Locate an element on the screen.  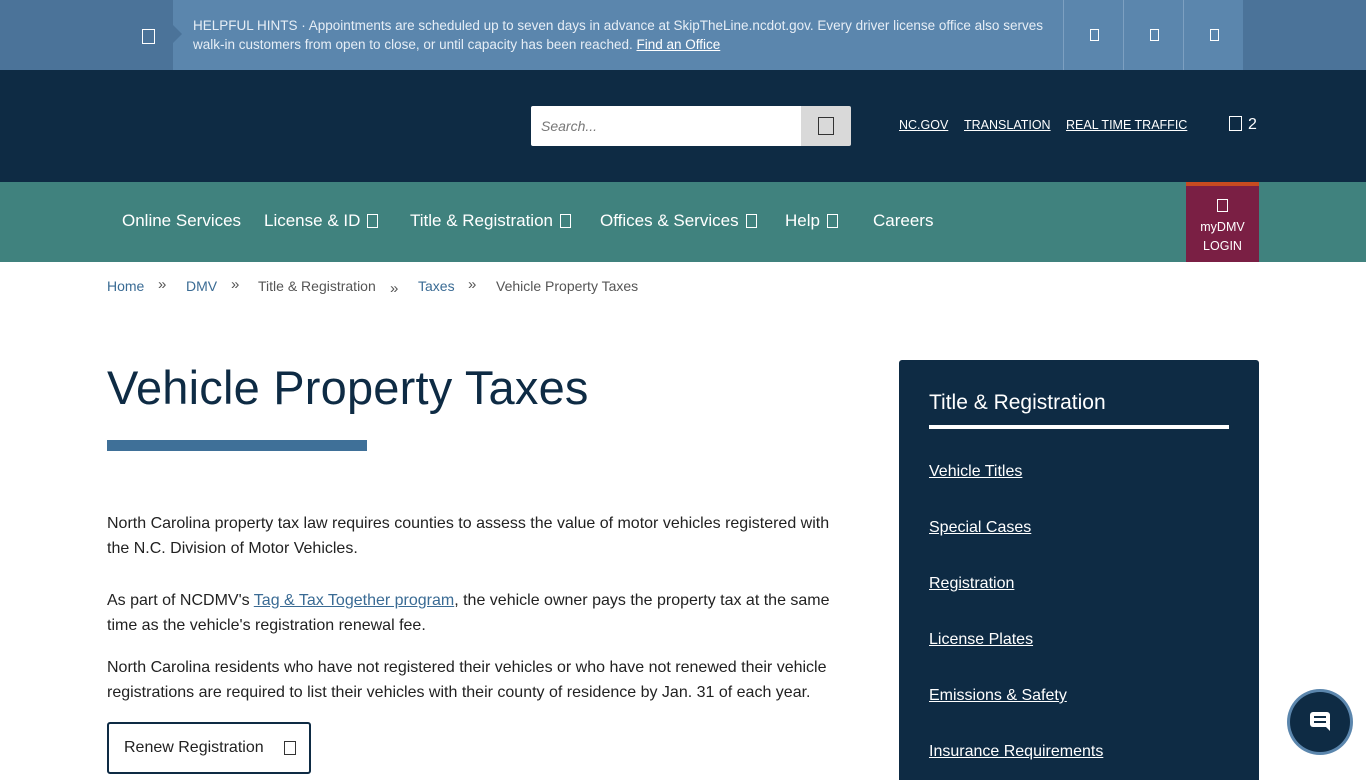
nav-careers: Careers is located at coordinates (903, 221).